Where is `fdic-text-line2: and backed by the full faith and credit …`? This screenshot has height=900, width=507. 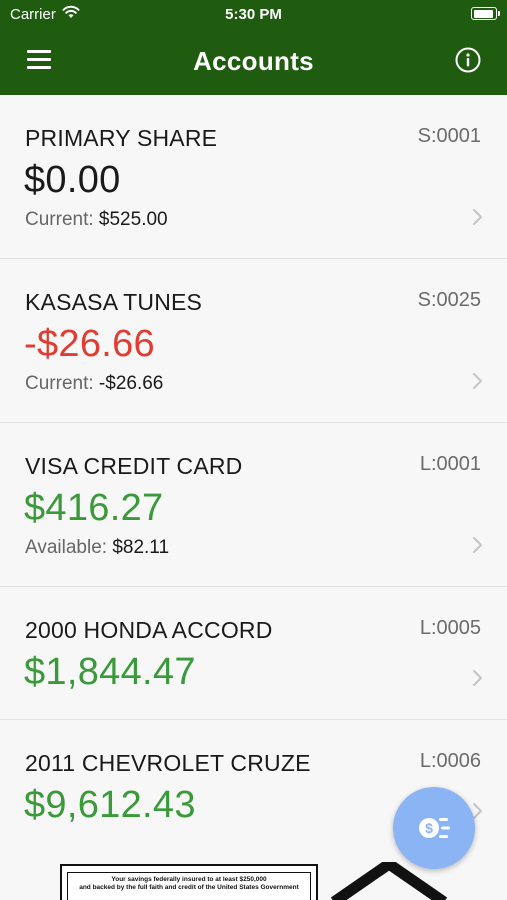
fdic-text-line2: and backed by the full faith and credit … is located at coordinates (189, 887).